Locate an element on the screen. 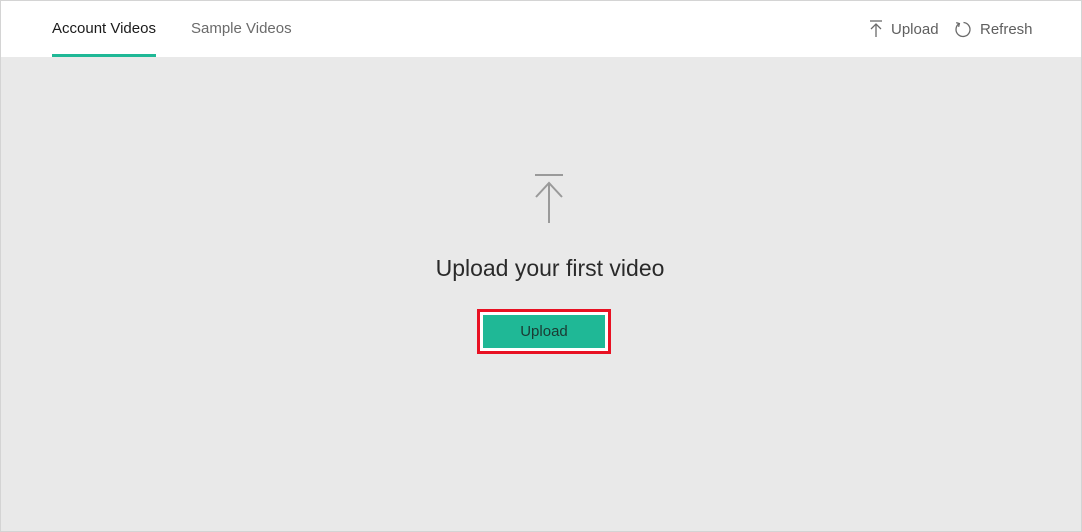 The image size is (1082, 532). toolbar-refresh-button: Refresh is located at coordinates (993, 29).